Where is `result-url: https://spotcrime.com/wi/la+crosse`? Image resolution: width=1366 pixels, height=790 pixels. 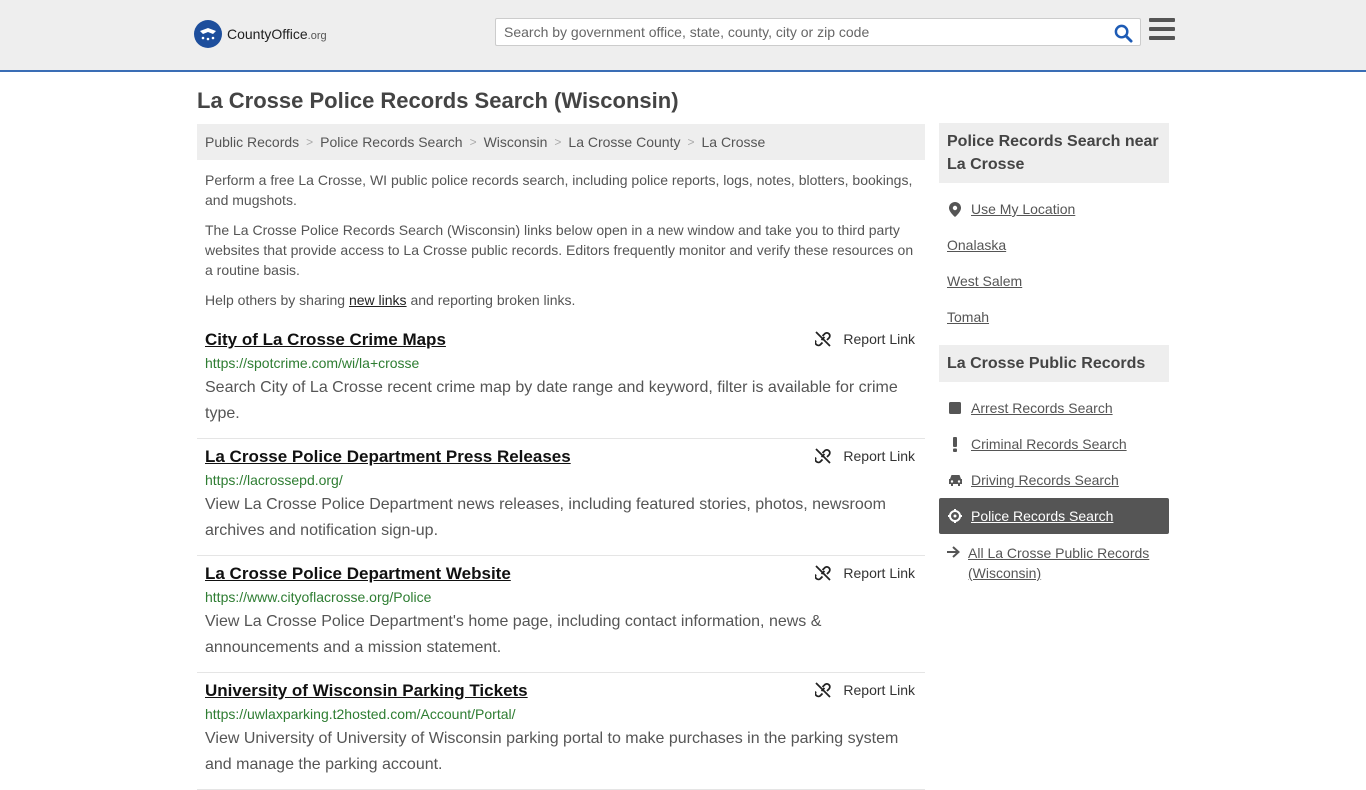
result-url: https://spotcrime.com/wi/la+crosse is located at coordinates (312, 363).